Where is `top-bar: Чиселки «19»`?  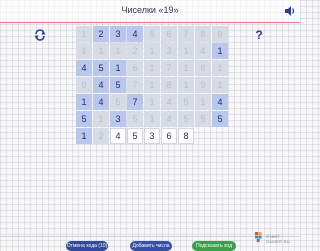 top-bar: Чиселки «19» is located at coordinates (150, 11).